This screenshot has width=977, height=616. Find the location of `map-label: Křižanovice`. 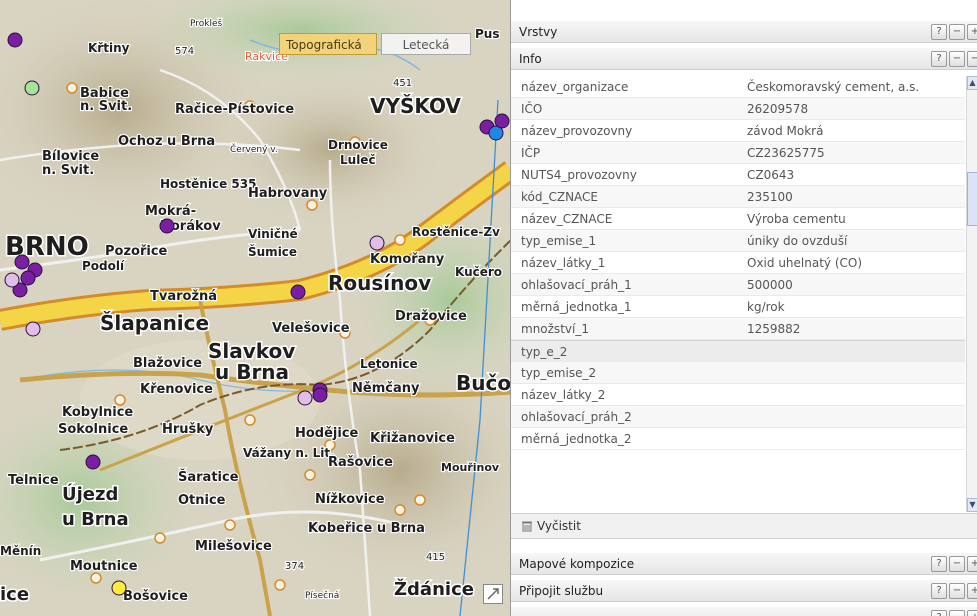

map-label: Křižanovice is located at coordinates (412, 438).